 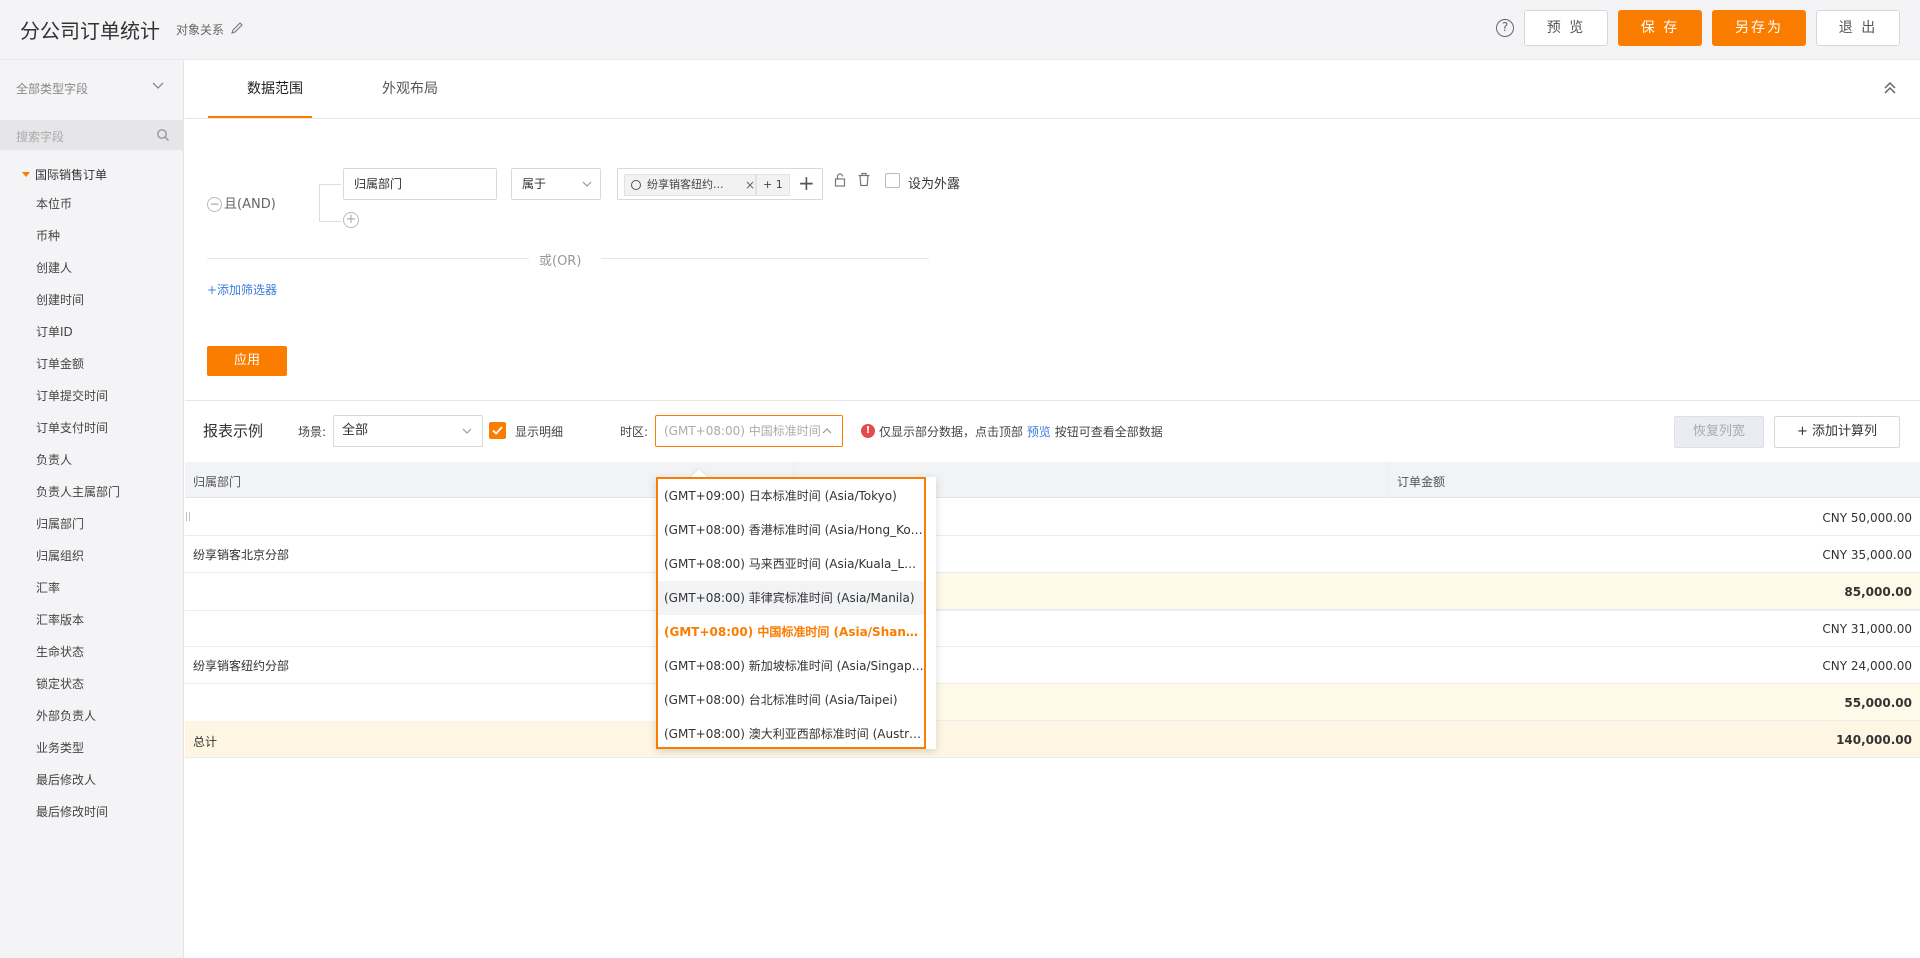 I want to click on field-search-placeholder: 搜索字段, so click(x=40, y=137).